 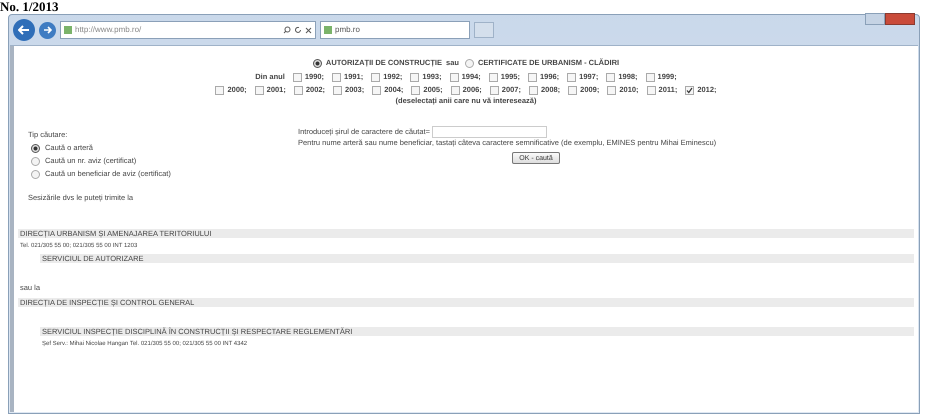 I want to click on check-icon, so click(x=690, y=90).